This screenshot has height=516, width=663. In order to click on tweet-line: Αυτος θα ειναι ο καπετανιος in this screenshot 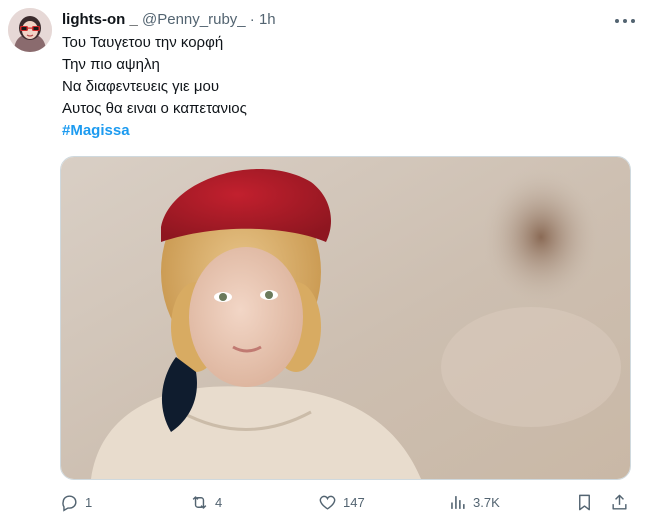, I will do `click(154, 108)`.